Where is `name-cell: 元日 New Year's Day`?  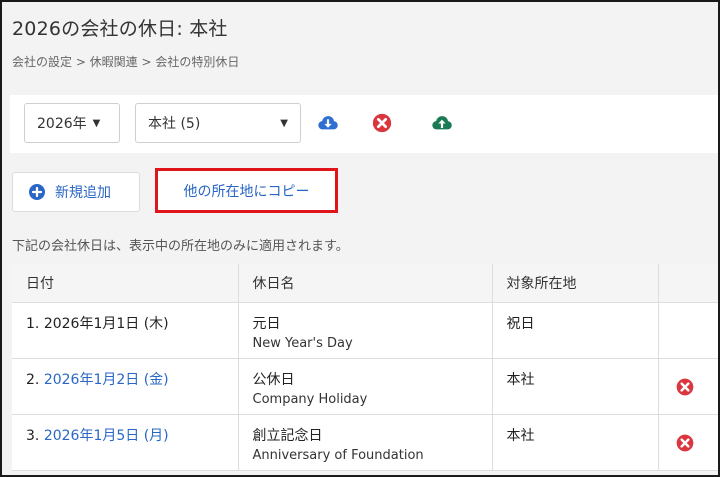
name-cell: 元日 New Year's Day is located at coordinates (365, 330).